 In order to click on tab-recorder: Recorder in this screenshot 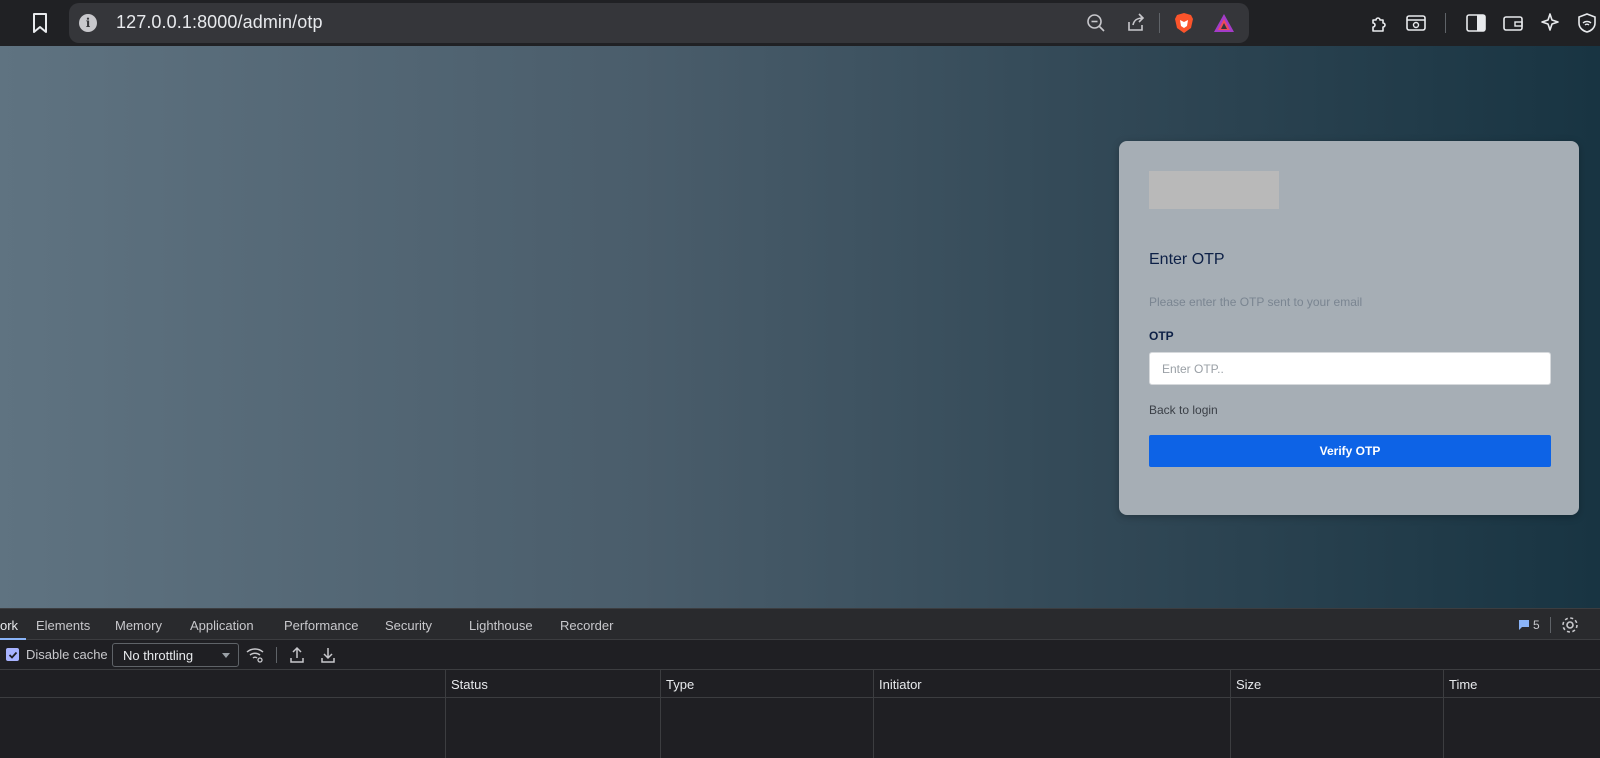, I will do `click(586, 625)`.